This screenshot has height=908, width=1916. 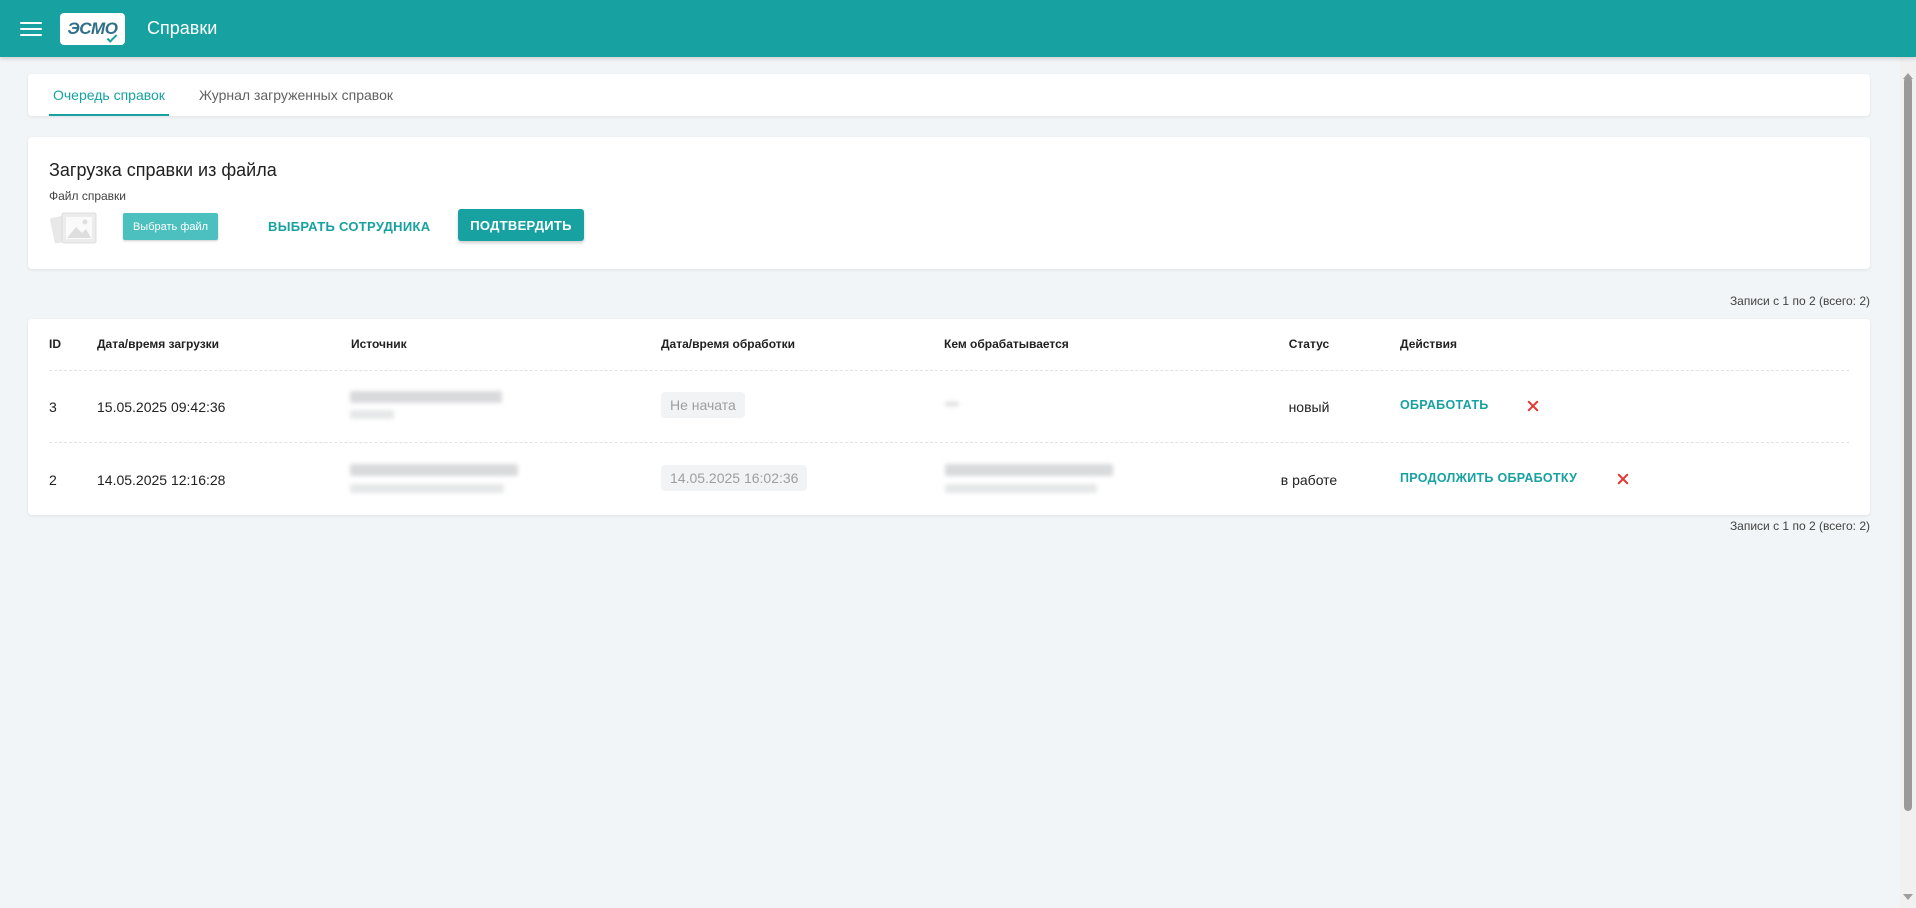 What do you see at coordinates (1799, 301) in the screenshot?
I see `records-count-top: Записи с 1 по 2 (всего: 2)` at bounding box center [1799, 301].